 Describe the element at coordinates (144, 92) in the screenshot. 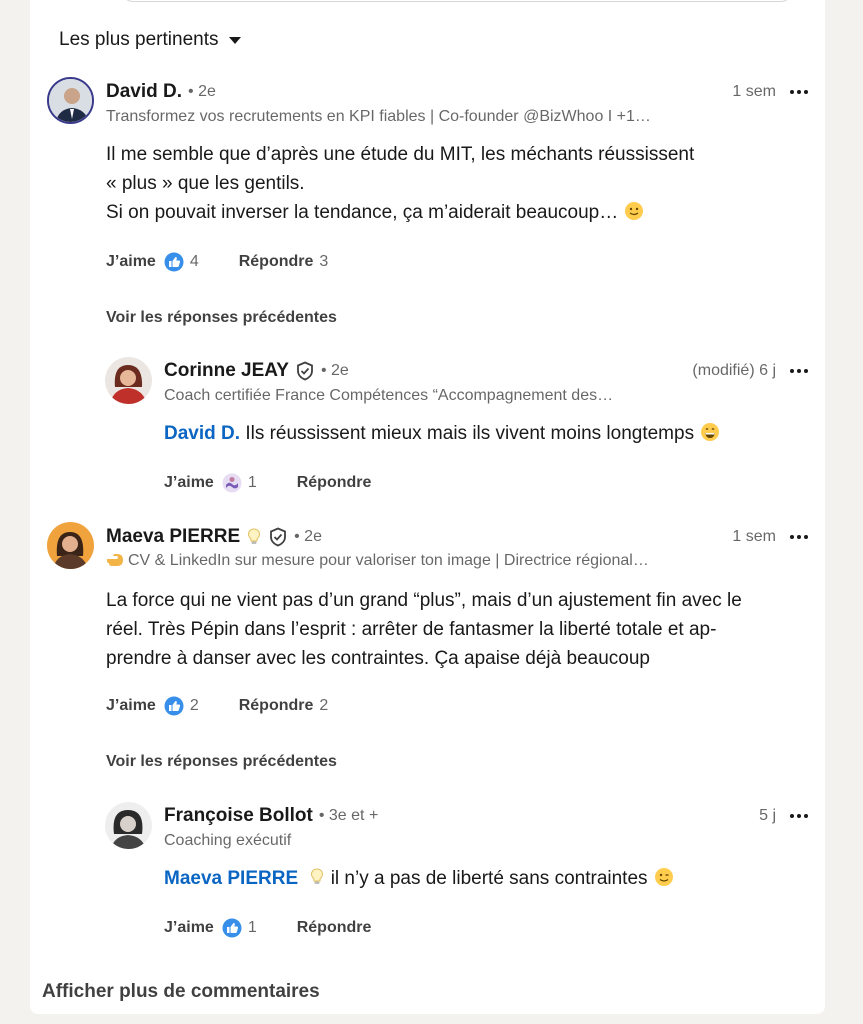

I see `author-name: David D.` at that location.